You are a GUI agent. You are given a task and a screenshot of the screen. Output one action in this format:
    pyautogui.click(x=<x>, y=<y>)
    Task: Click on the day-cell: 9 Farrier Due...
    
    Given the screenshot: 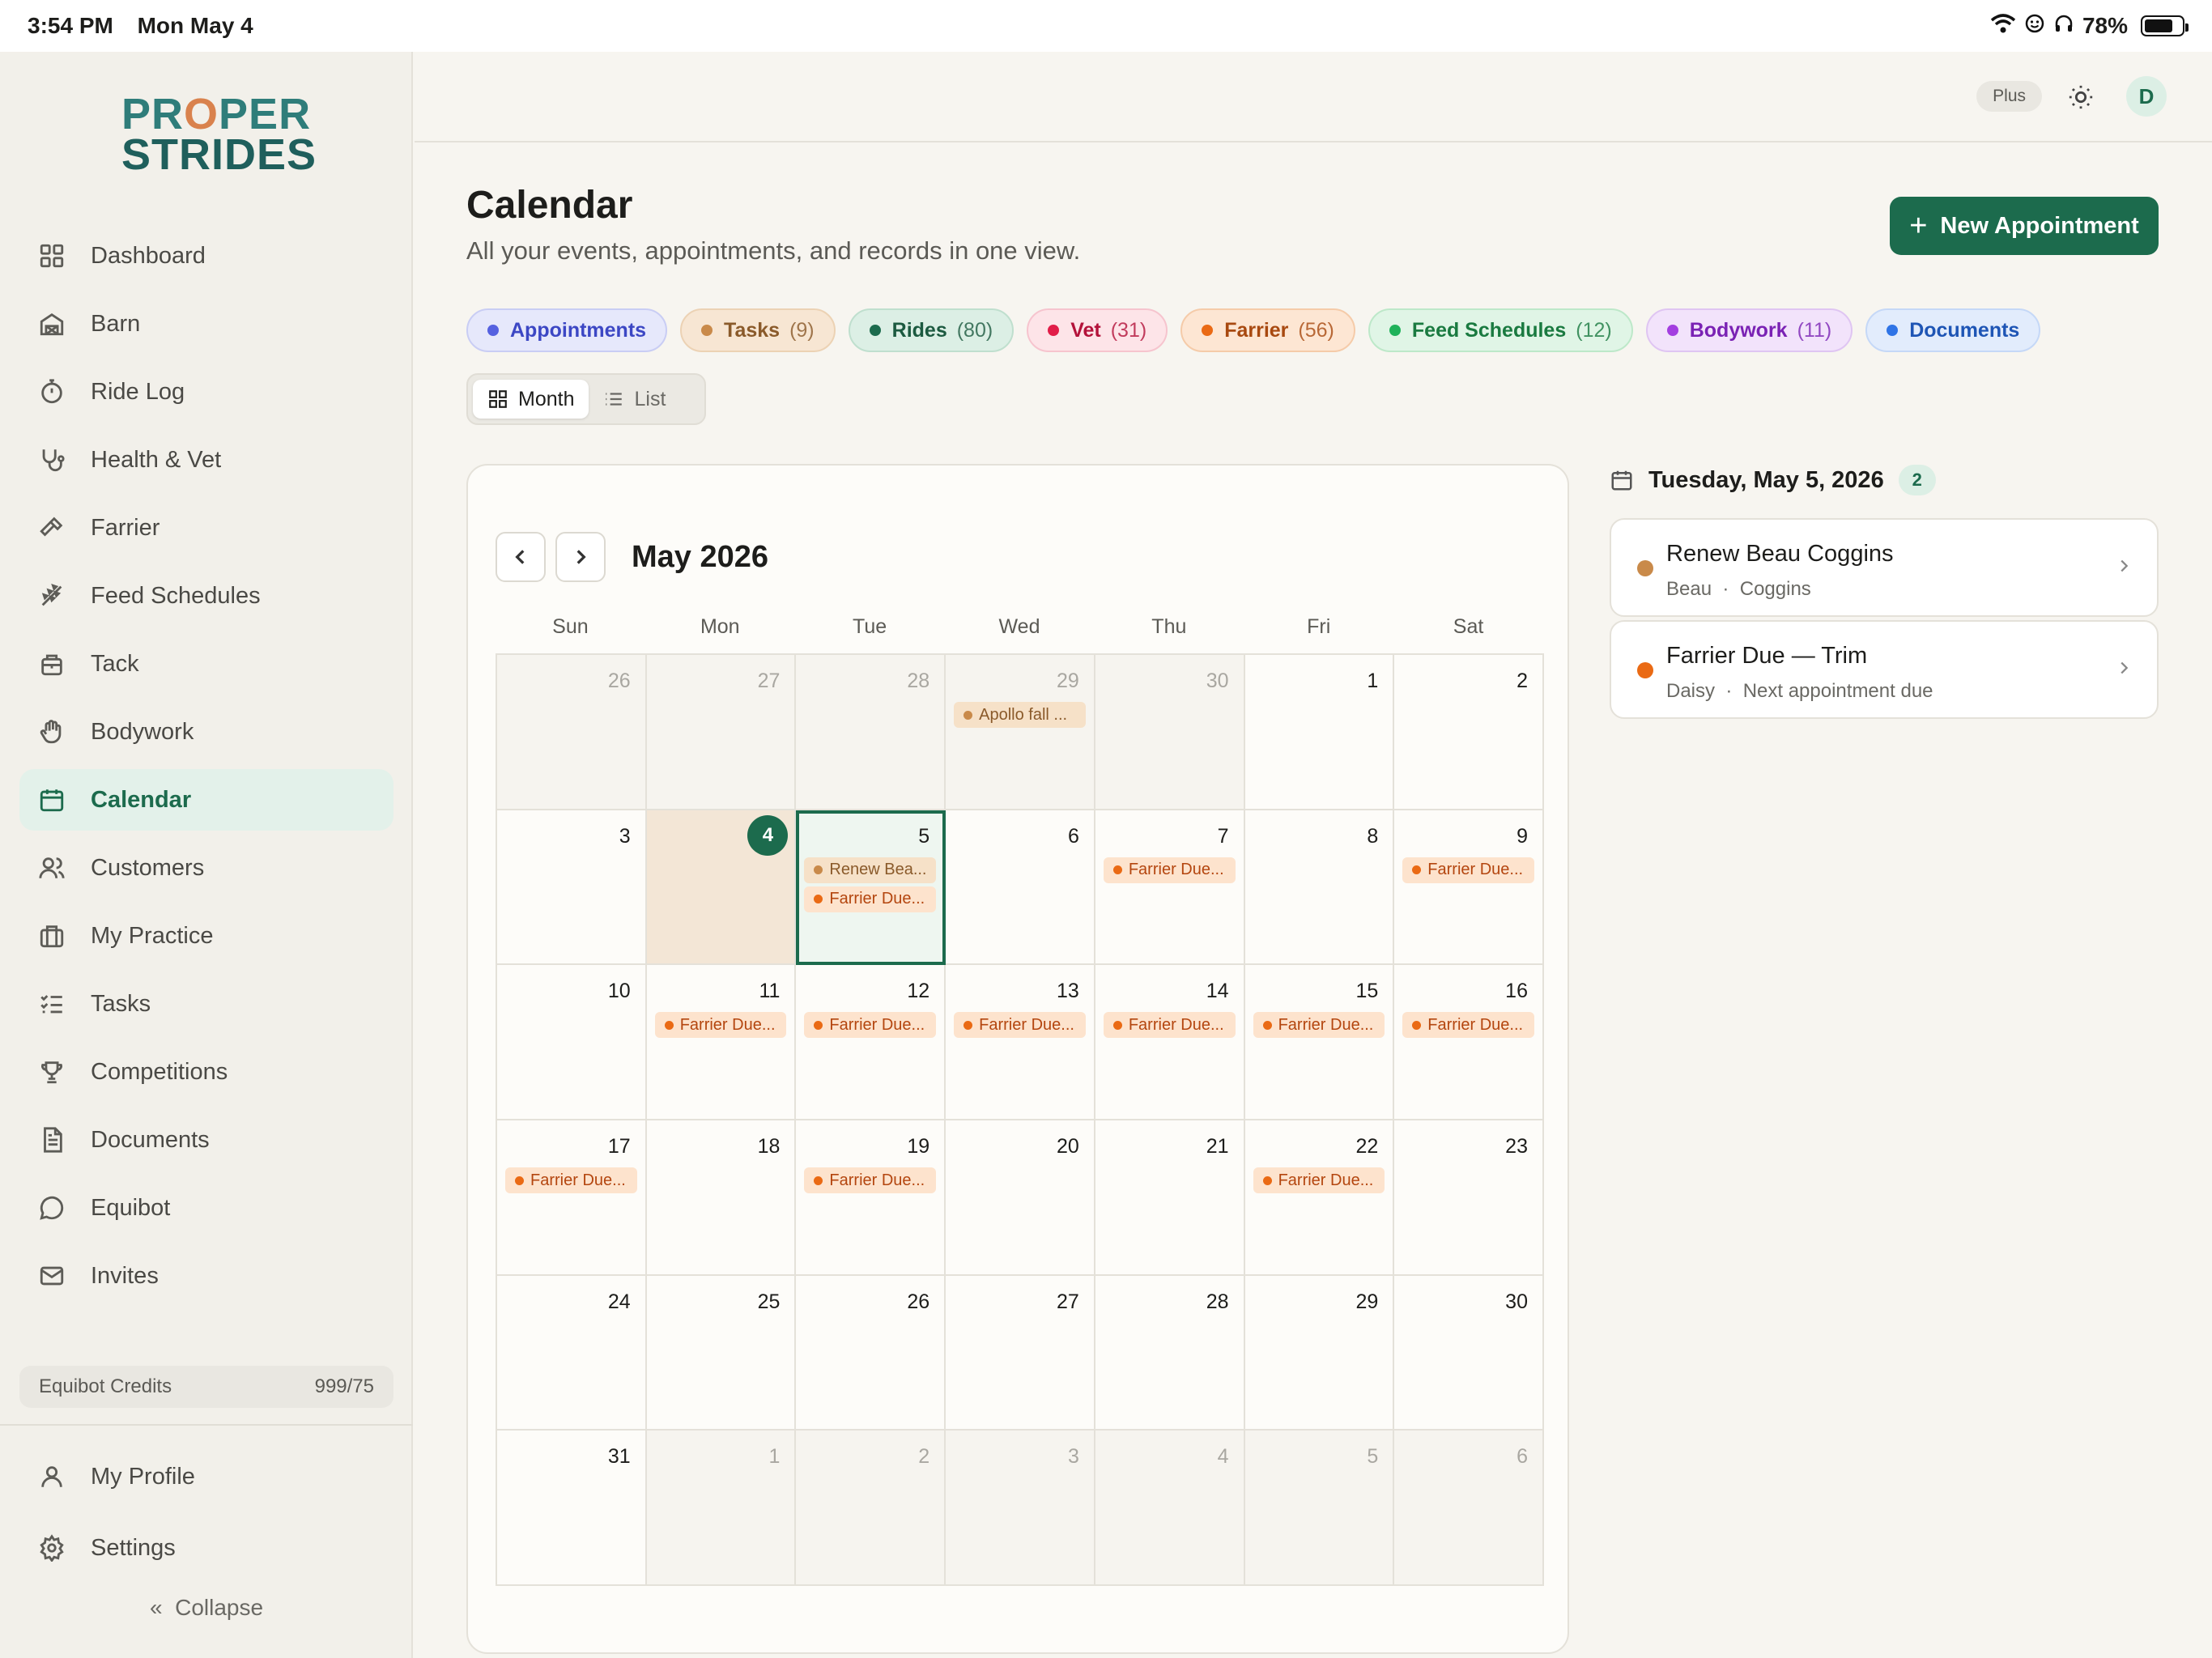 What is the action you would take?
    pyautogui.click(x=1469, y=888)
    